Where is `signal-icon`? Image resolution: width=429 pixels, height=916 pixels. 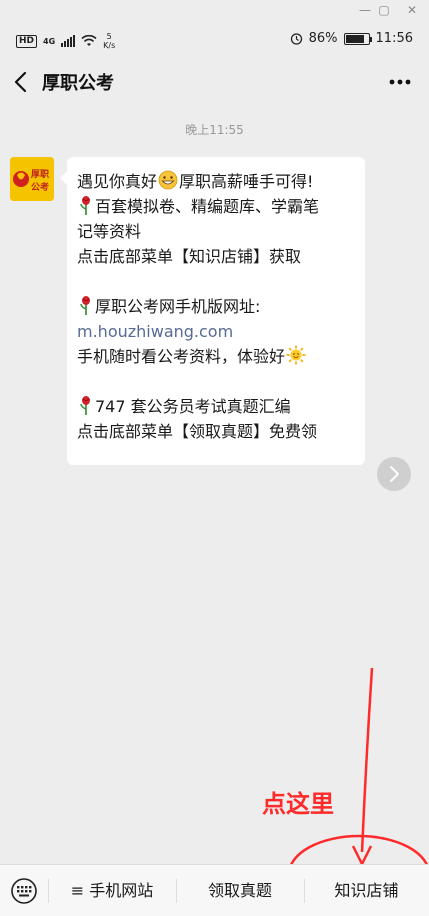 signal-icon is located at coordinates (68, 41).